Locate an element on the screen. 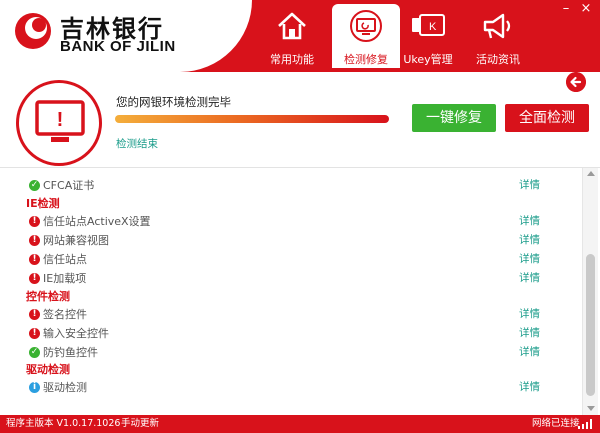 Image resolution: width=600 pixels, height=433 pixels. status-subtitle: 检测结束 is located at coordinates (137, 144).